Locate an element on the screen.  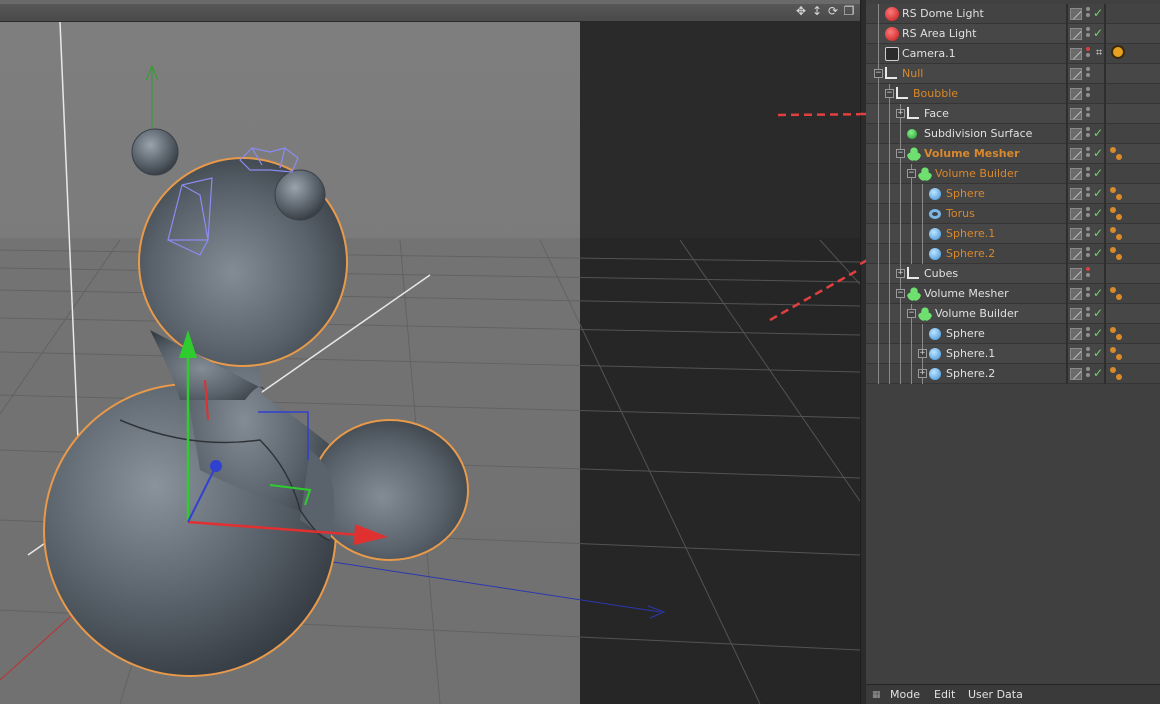
zoom-icon: ↕ is located at coordinates (817, 11).